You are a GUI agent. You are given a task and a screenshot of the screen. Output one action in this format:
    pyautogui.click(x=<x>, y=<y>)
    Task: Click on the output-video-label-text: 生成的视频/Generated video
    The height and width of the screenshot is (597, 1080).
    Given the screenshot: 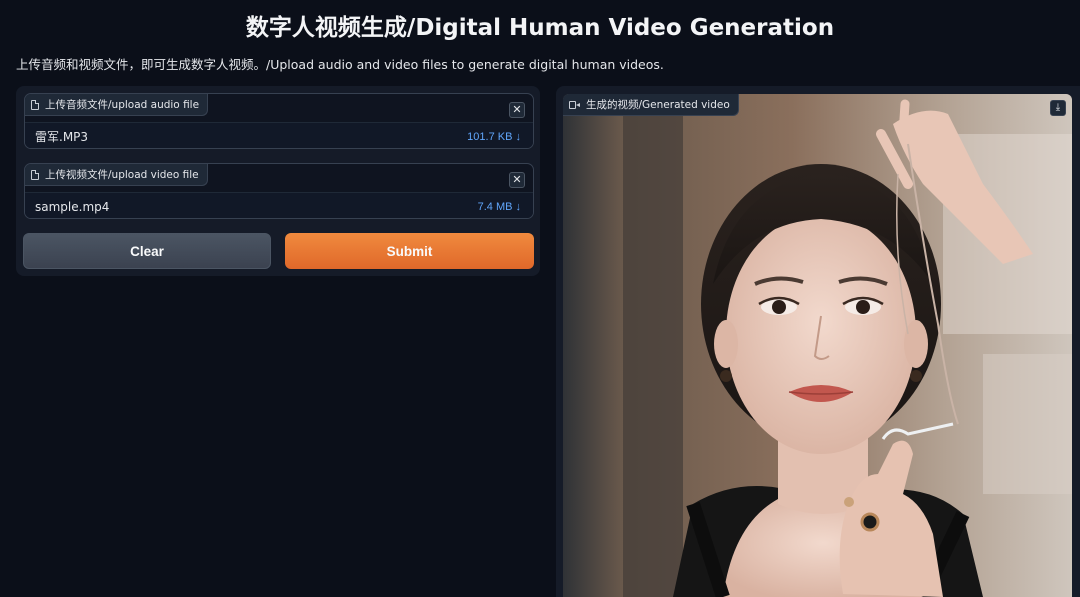 What is the action you would take?
    pyautogui.click(x=658, y=105)
    